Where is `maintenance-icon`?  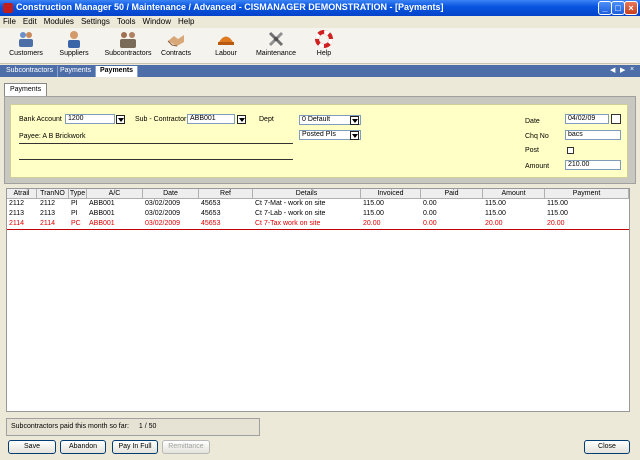
maintenance-icon is located at coordinates (276, 39).